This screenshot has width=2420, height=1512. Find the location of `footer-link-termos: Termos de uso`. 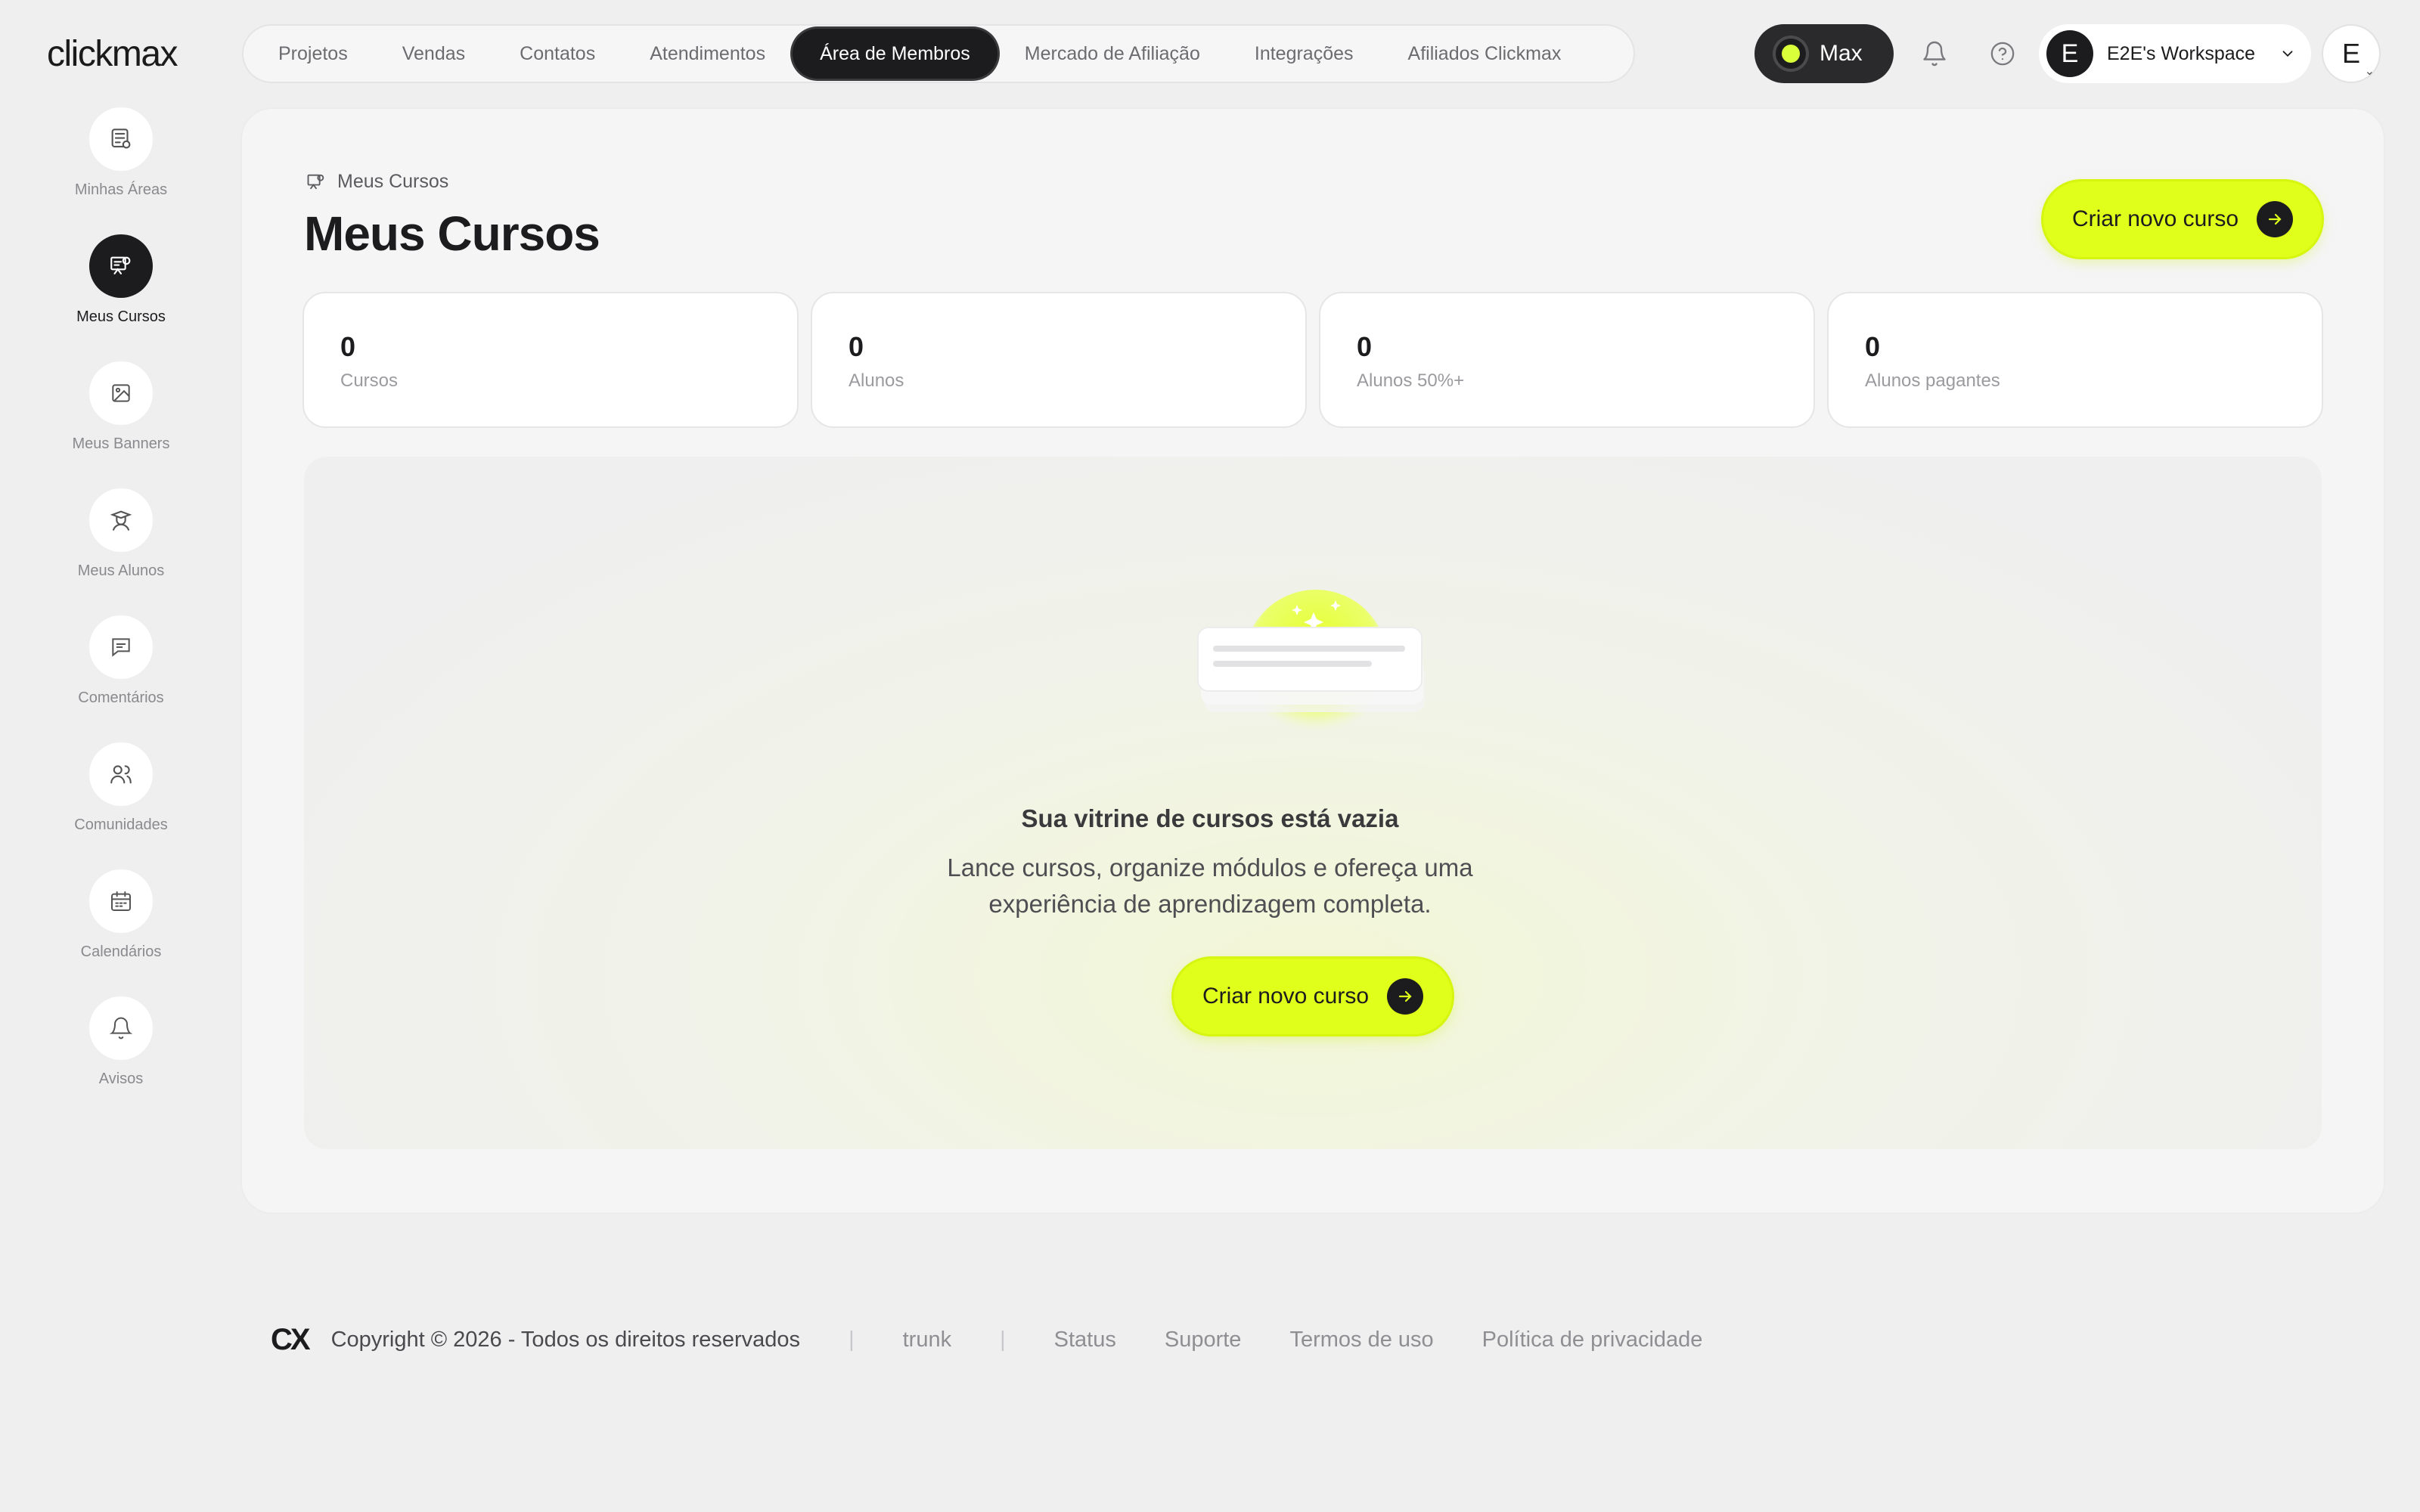

footer-link-termos: Termos de uso is located at coordinates (1361, 1340).